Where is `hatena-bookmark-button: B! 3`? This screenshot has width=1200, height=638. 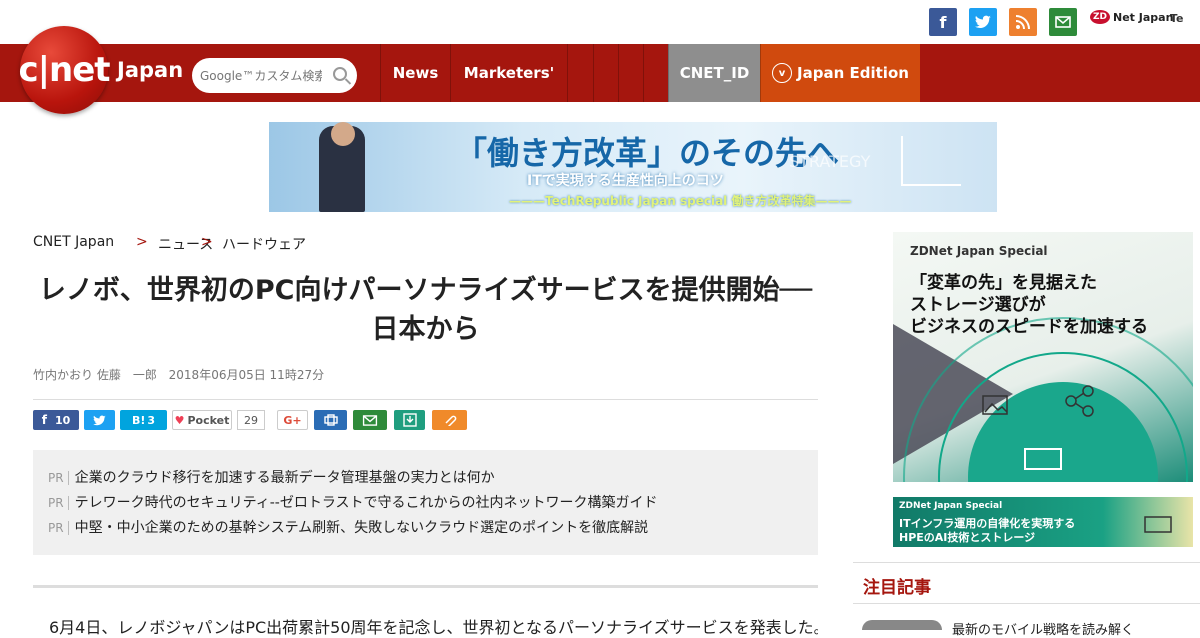 hatena-bookmark-button: B! 3 is located at coordinates (143, 420).